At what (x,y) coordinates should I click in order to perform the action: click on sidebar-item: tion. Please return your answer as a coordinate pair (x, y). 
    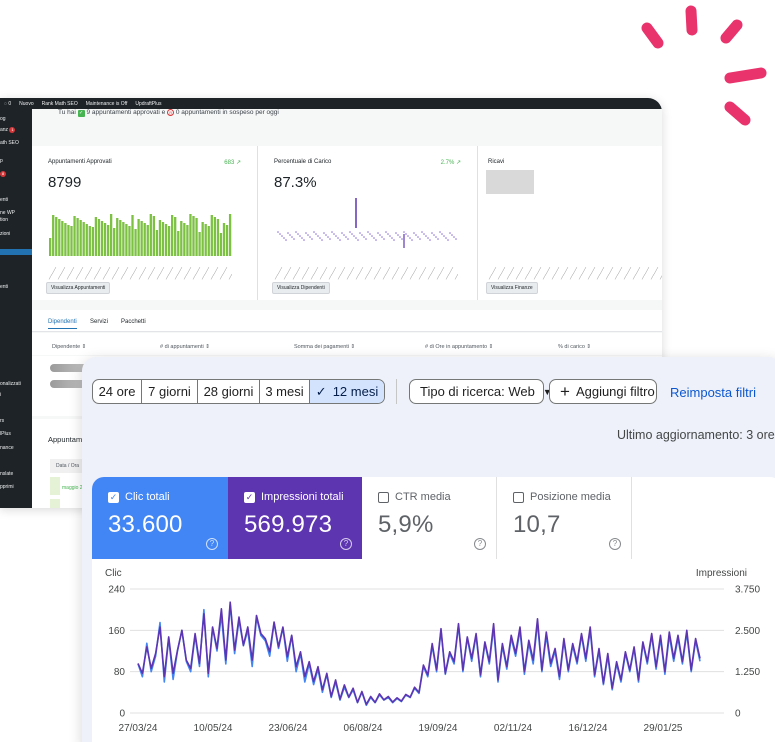
    Looking at the image, I should click on (4, 220).